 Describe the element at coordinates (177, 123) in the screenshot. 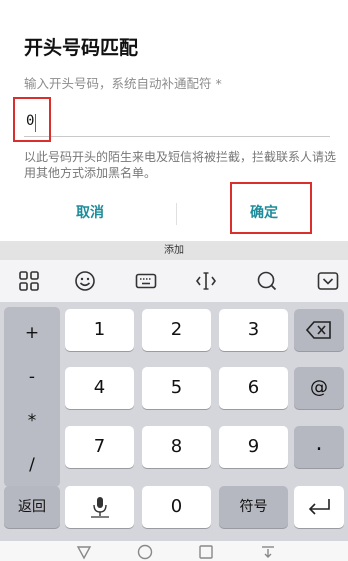

I see `prefix-input: 0` at that location.